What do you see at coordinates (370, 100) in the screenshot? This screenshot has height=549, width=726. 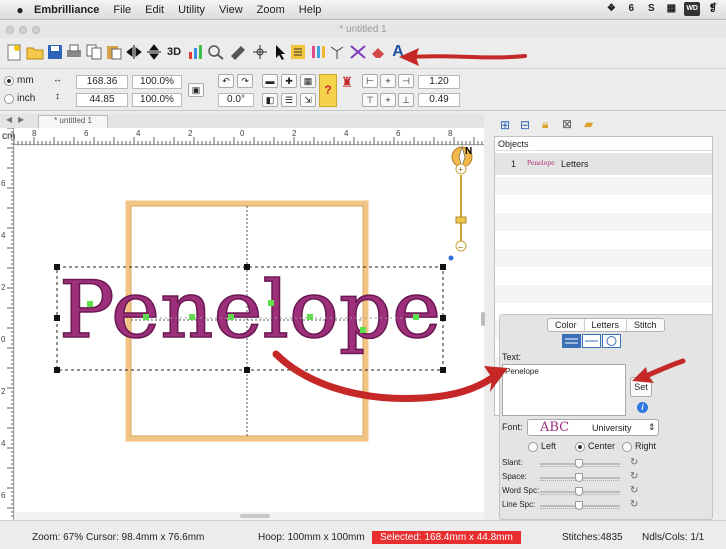 I see `vspacing-top-icon: ⊤` at bounding box center [370, 100].